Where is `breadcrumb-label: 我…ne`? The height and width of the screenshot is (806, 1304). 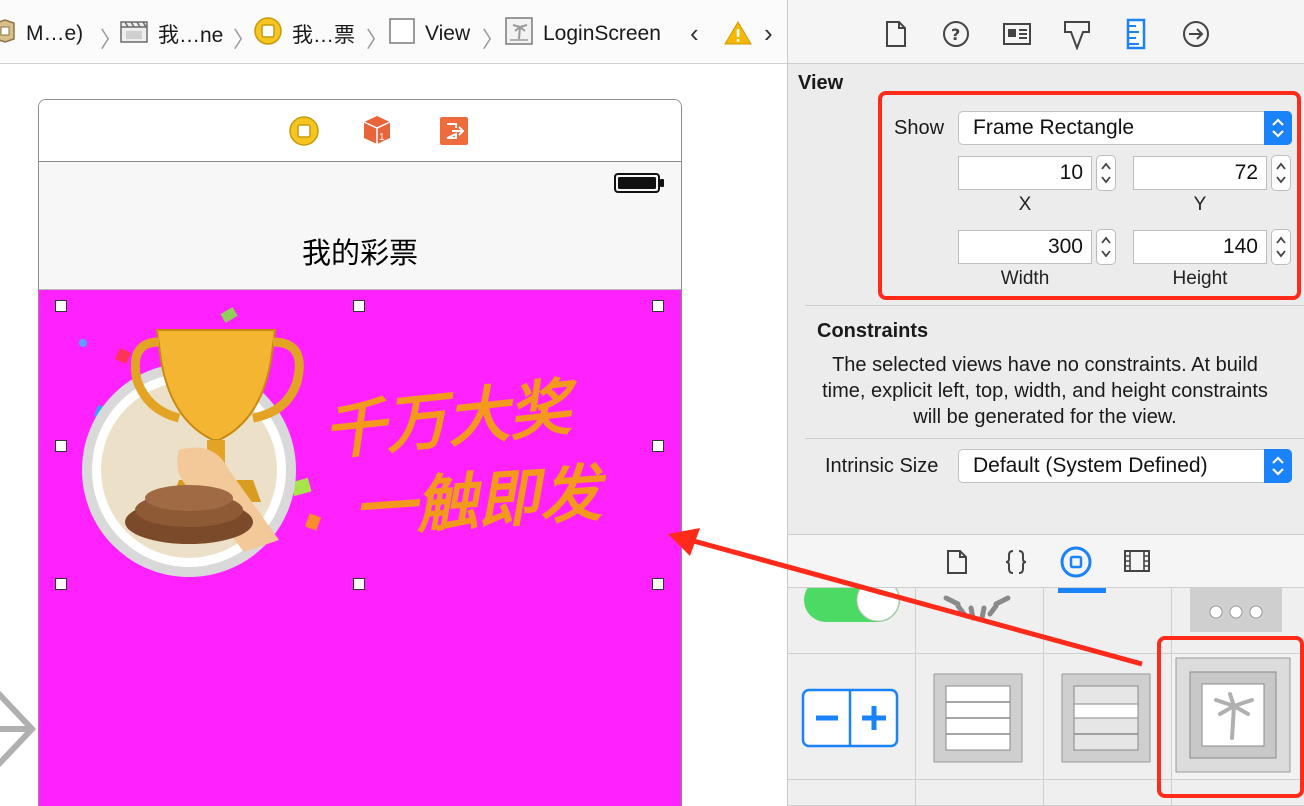 breadcrumb-label: 我…ne is located at coordinates (191, 35).